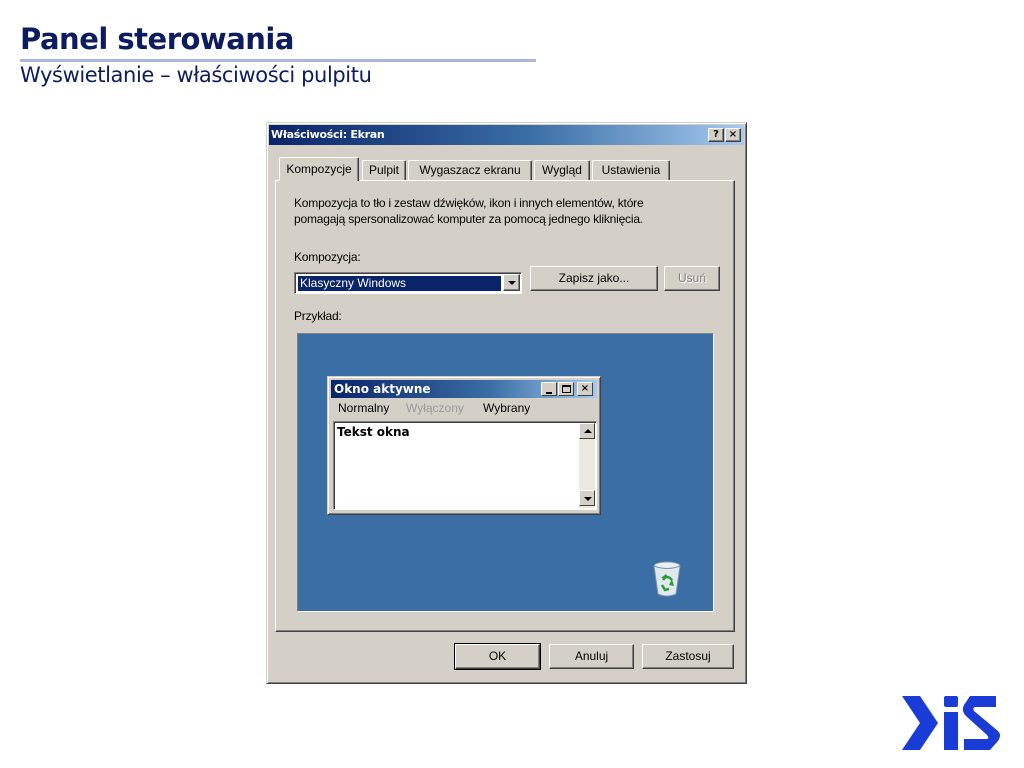  What do you see at coordinates (435, 408) in the screenshot?
I see `preview-menu-disabled: Wyłączony` at bounding box center [435, 408].